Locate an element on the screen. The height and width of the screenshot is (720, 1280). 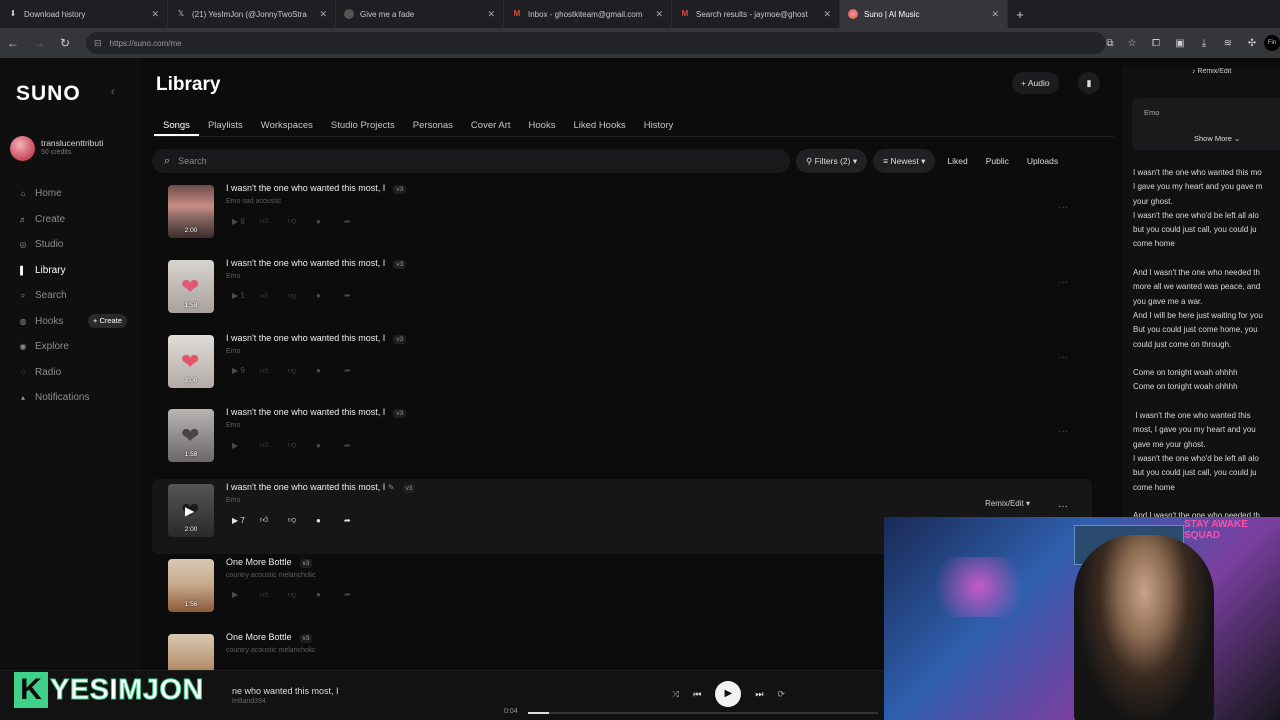
new-tab-button: + is located at coordinates (1020, 14).